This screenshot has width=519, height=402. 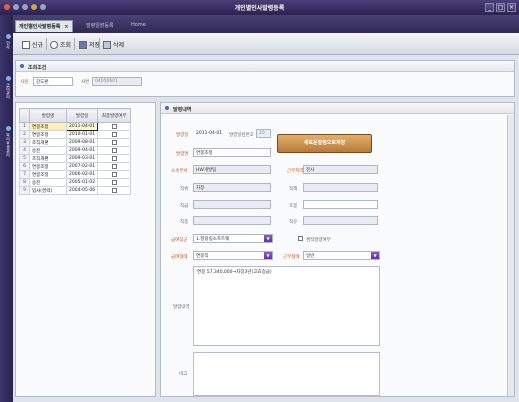 What do you see at coordinates (341, 255) in the screenshot?
I see `work-type-select: 일반 ▼` at bounding box center [341, 255].